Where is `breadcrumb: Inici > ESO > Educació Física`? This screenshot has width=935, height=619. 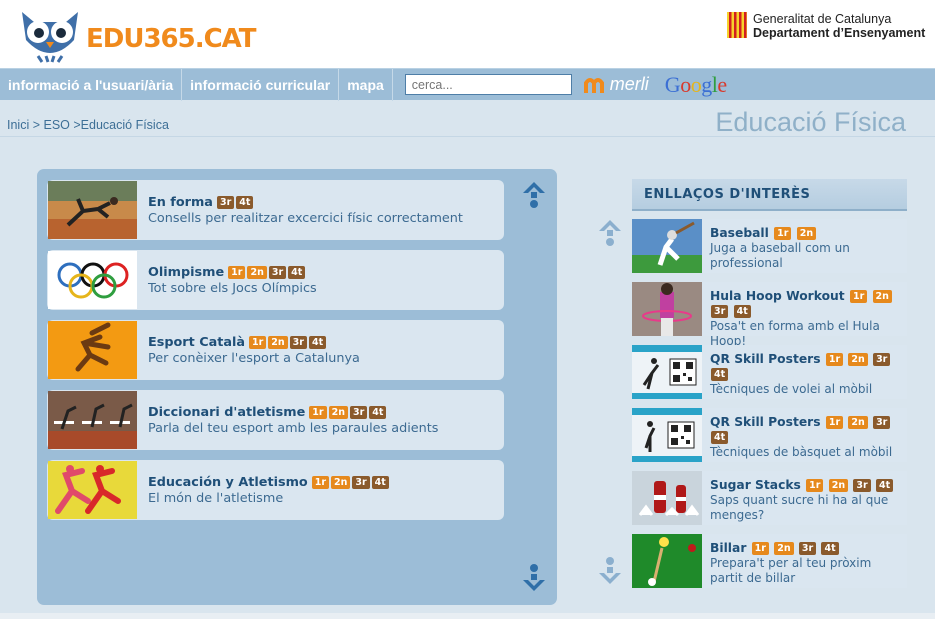
breadcrumb: Inici > ESO > Educació Física is located at coordinates (88, 125).